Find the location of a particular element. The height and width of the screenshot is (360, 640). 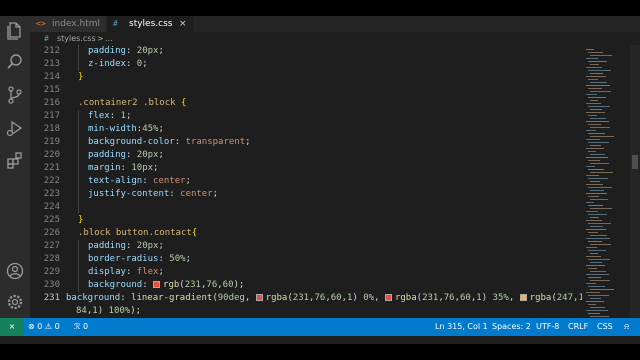

code-line: 225} is located at coordinates (306, 220).